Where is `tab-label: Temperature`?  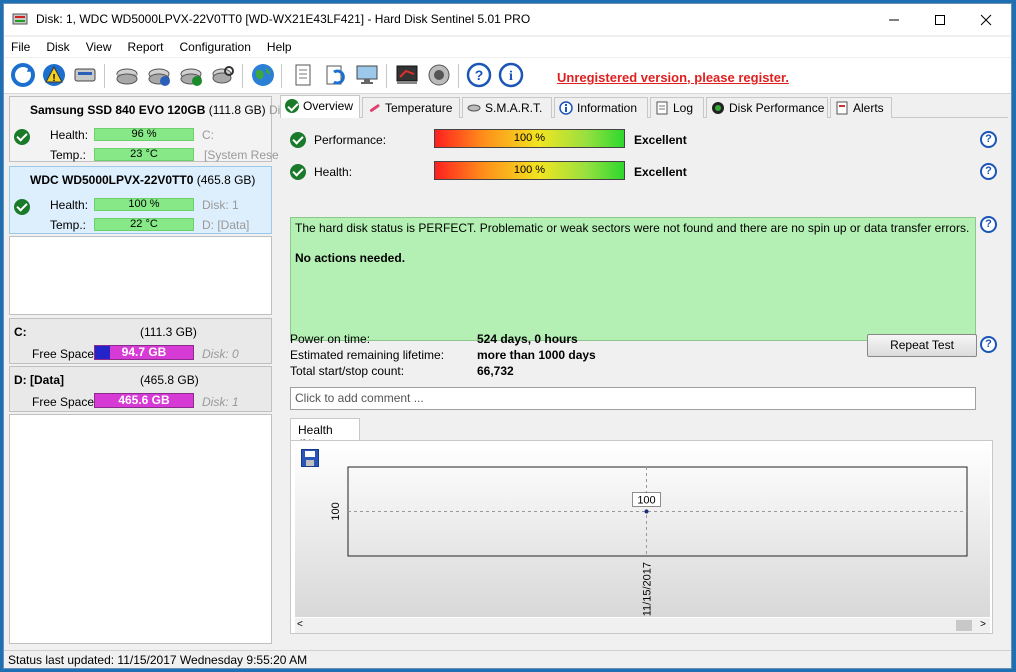 tab-label: Temperature is located at coordinates (419, 108).